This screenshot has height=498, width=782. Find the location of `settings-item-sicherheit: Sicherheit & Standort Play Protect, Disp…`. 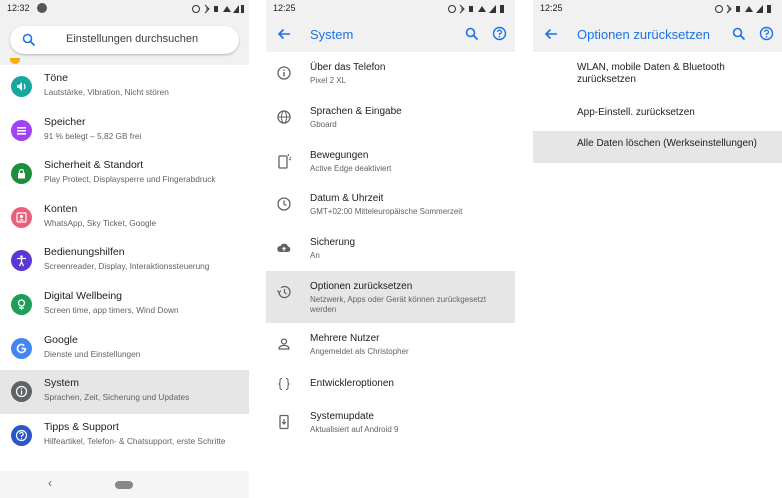

settings-item-sicherheit: Sicherheit & Standort Play Protect, Disp… is located at coordinates (124, 174).